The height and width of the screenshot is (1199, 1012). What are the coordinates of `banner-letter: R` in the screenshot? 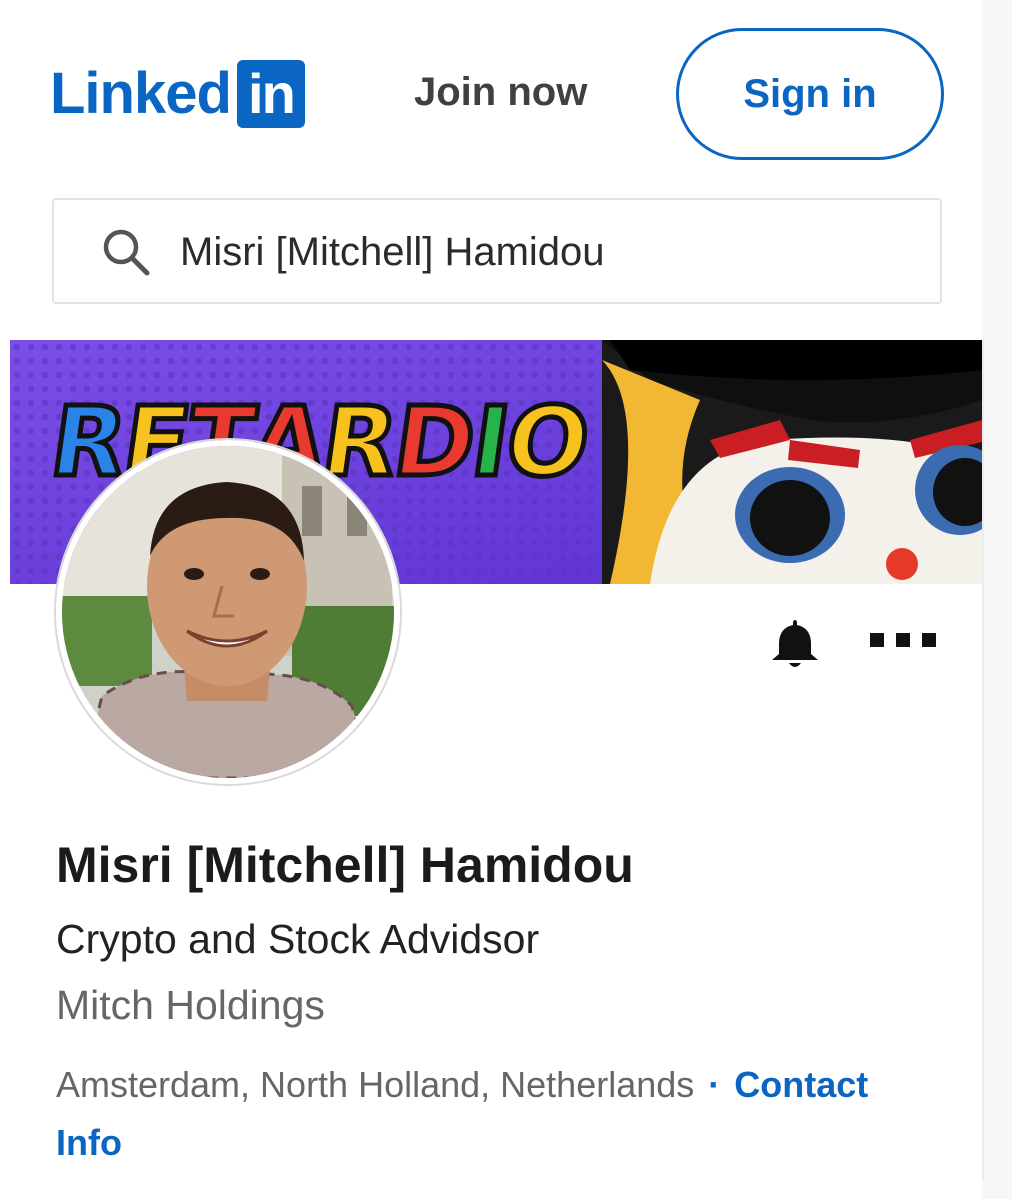 It's located at (88, 442).